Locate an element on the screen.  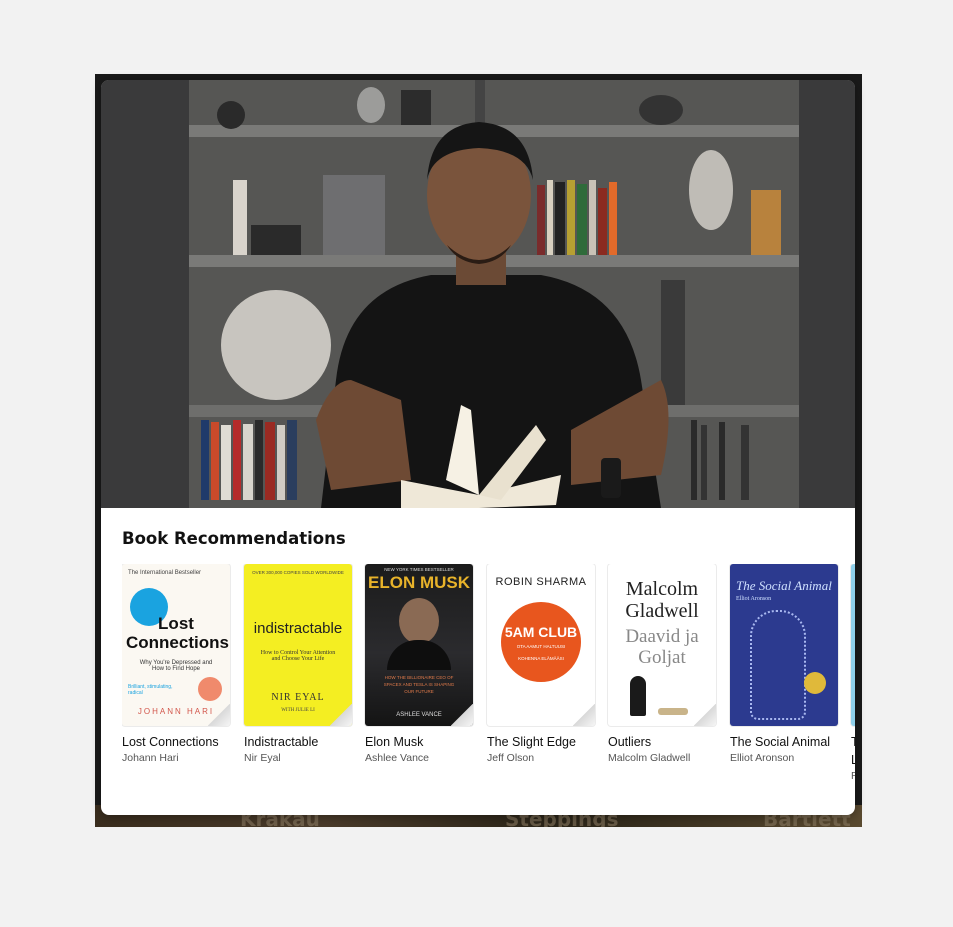
cover-heading: The Social Animal is located at coordinates (784, 585).